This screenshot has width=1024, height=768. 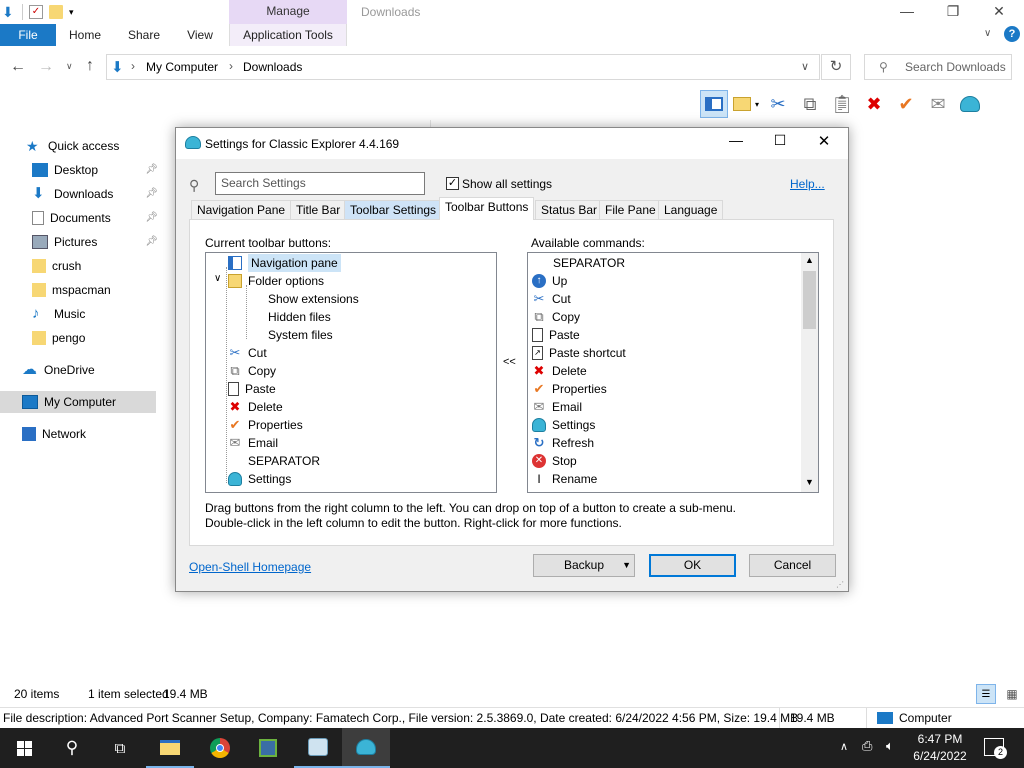 I want to click on help-icon: ?, so click(x=1012, y=34).